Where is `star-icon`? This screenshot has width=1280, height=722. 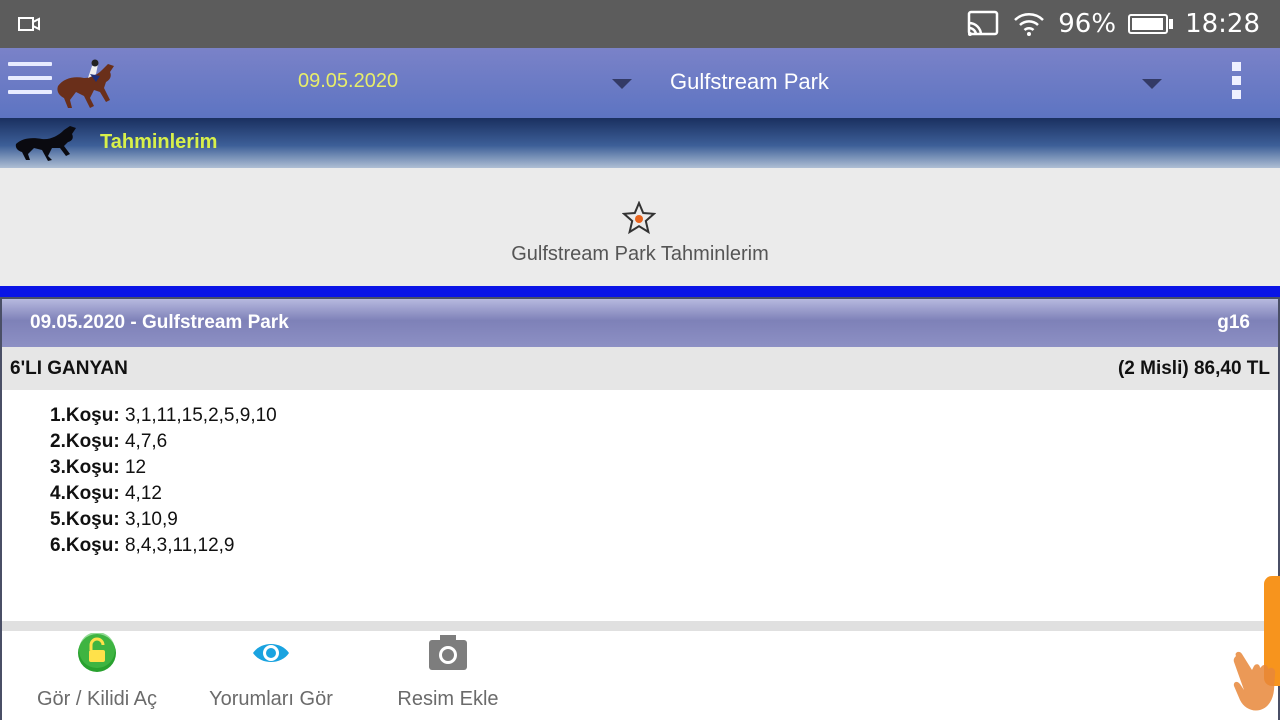 star-icon is located at coordinates (639, 218).